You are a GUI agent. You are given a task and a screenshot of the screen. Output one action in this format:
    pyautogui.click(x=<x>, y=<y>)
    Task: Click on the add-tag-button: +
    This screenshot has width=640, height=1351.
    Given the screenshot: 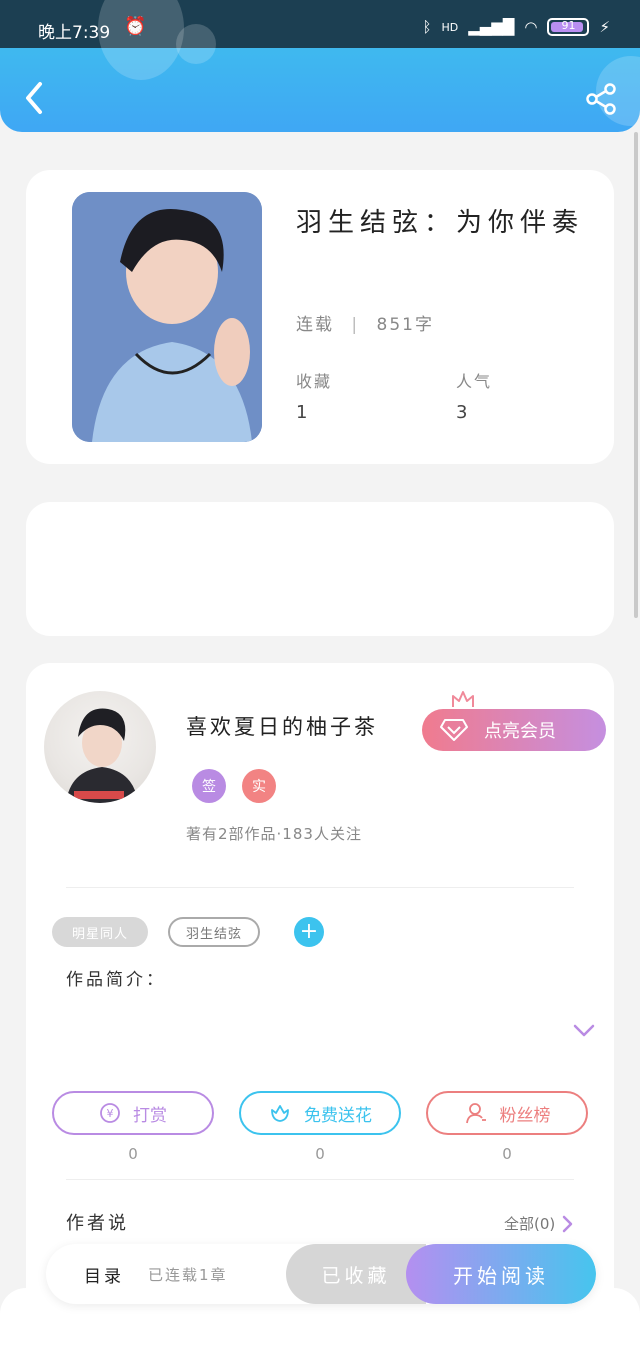 What is the action you would take?
    pyautogui.click(x=309, y=932)
    